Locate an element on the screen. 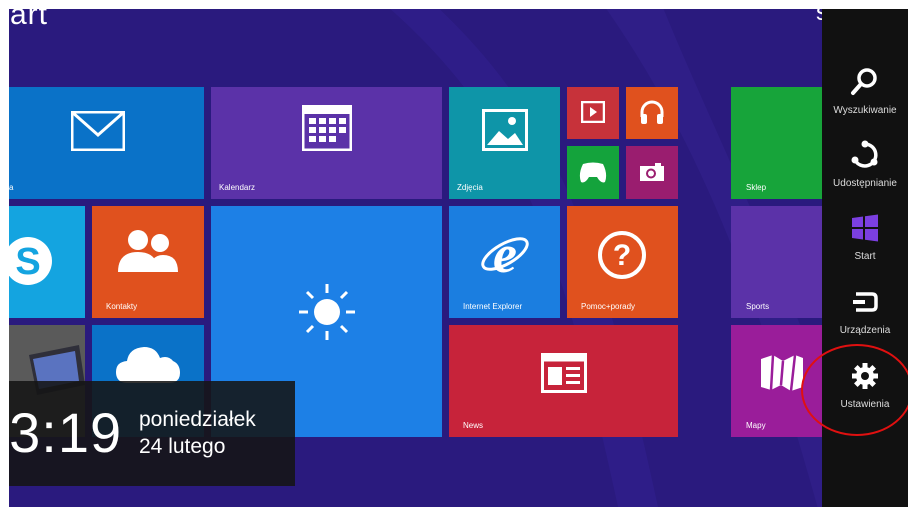  windows-logo-icon is located at coordinates (865, 228).